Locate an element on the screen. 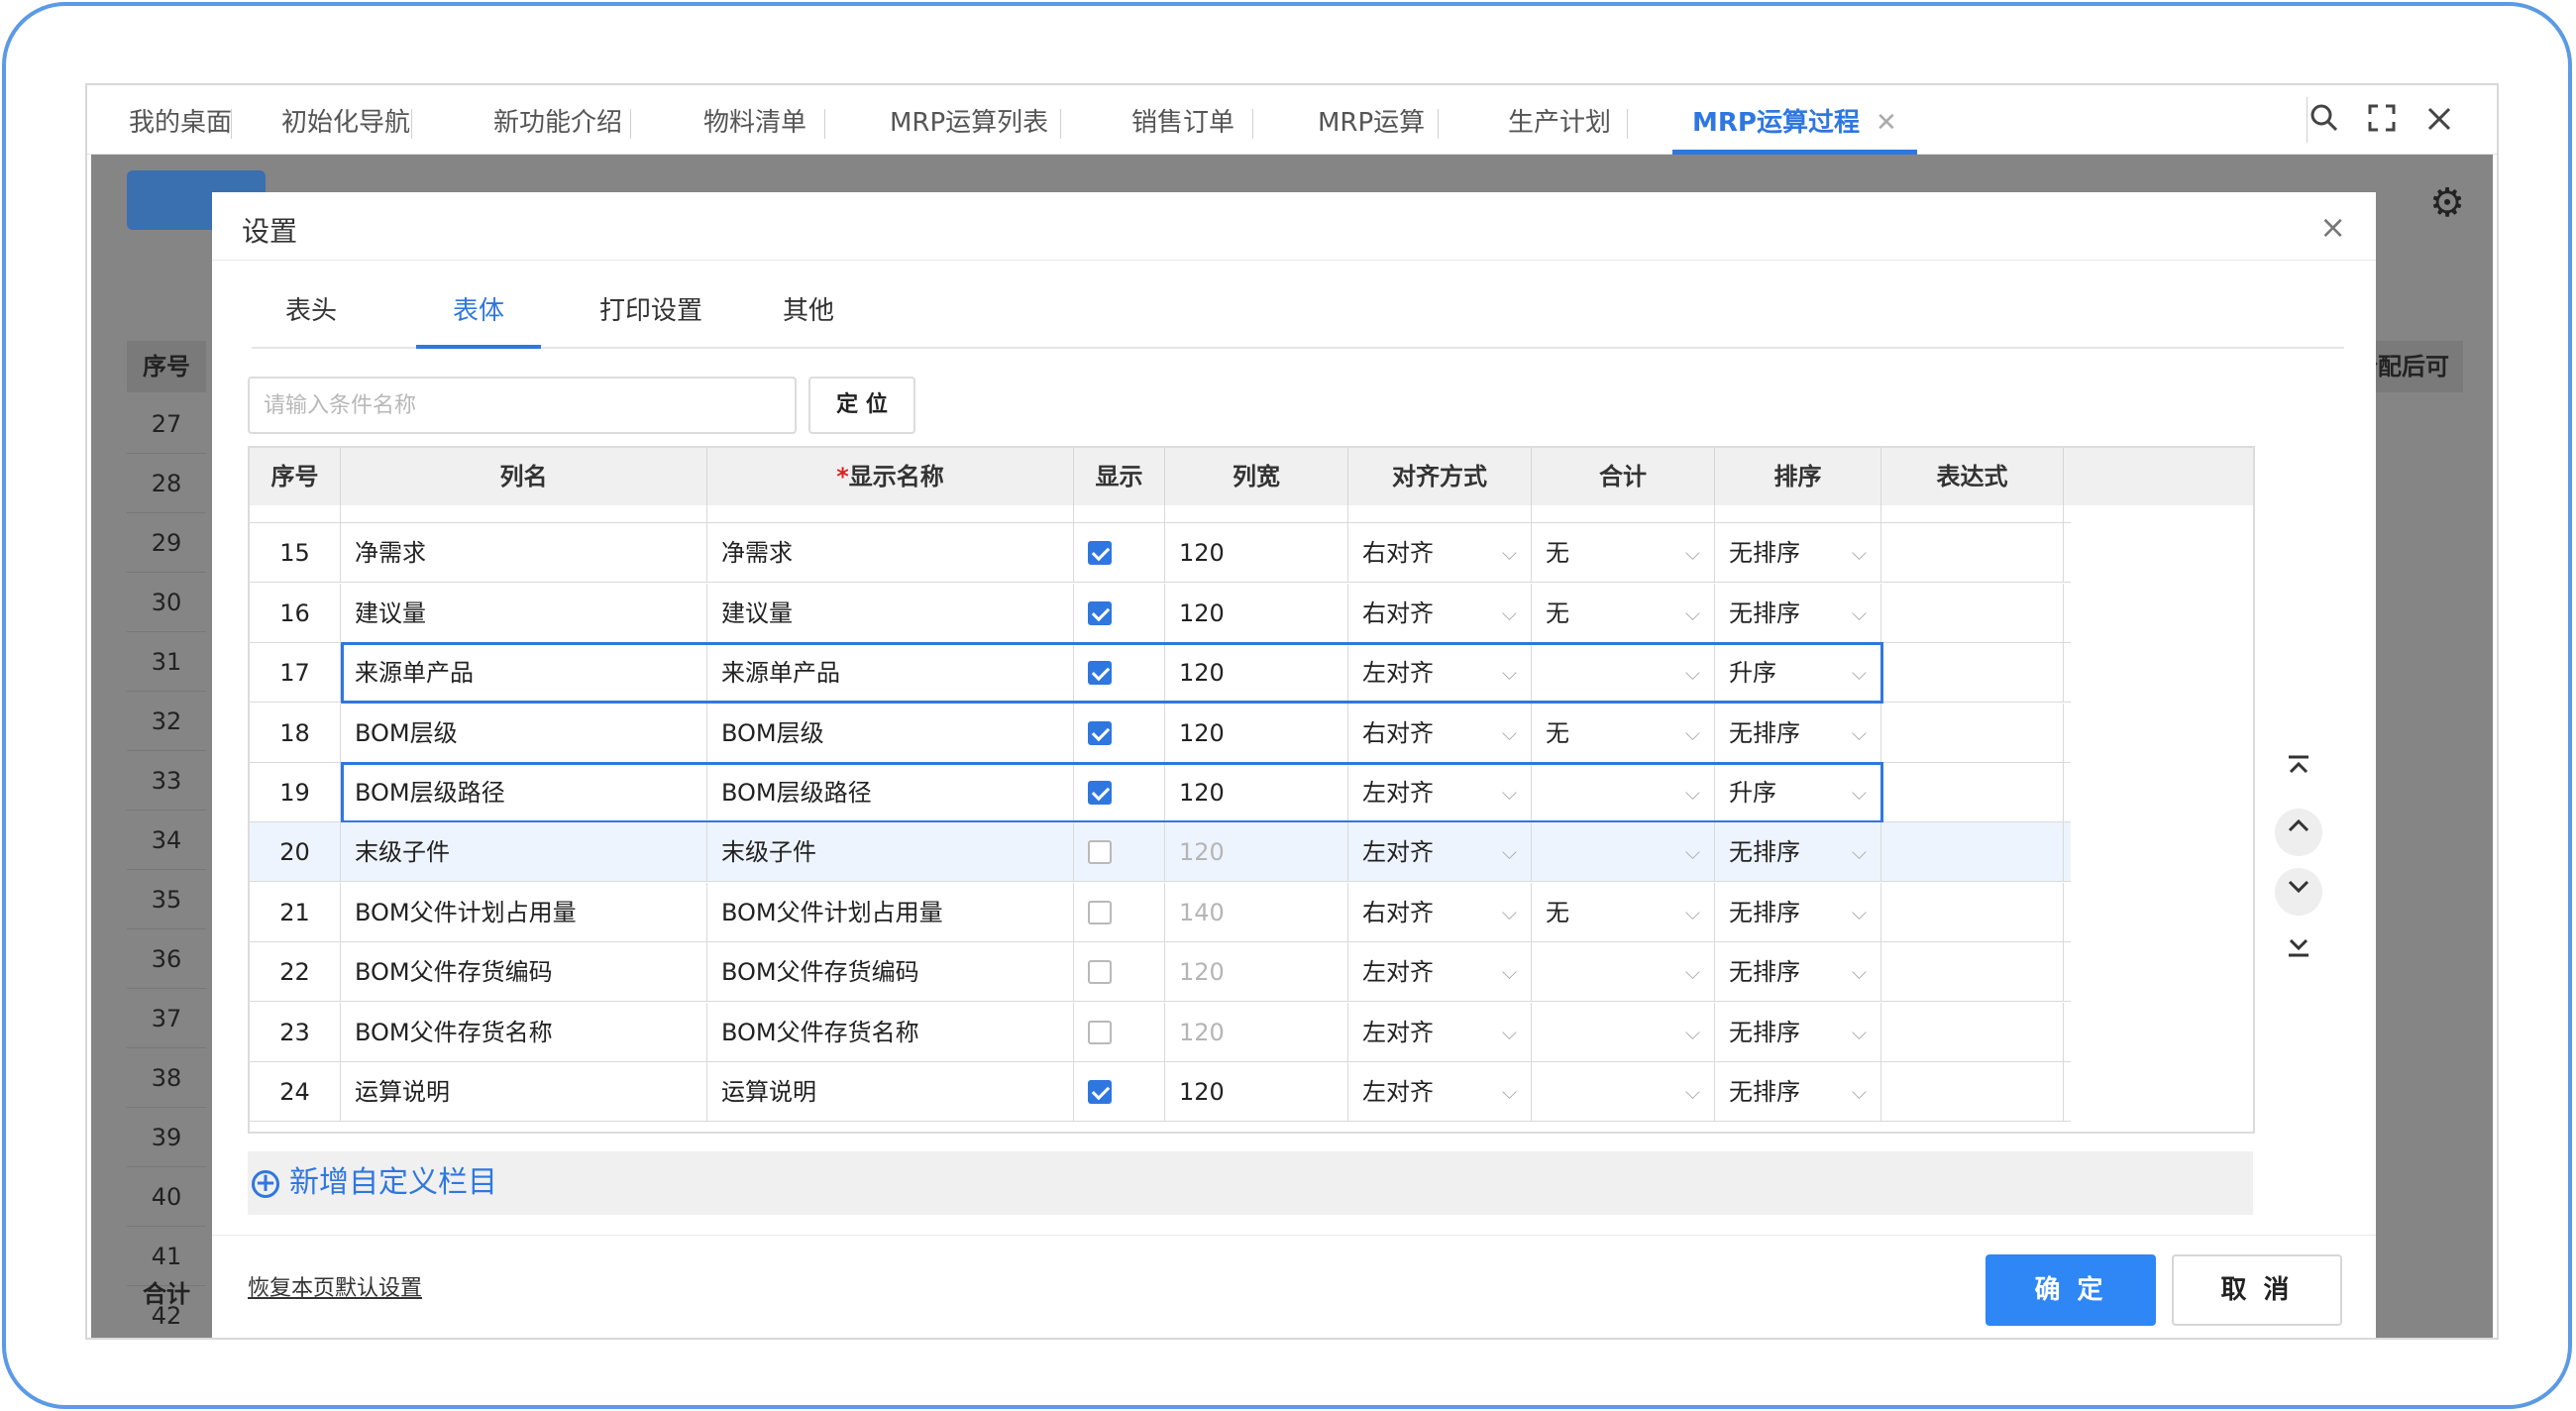  tab-mrp: MRP运算 is located at coordinates (1371, 120).